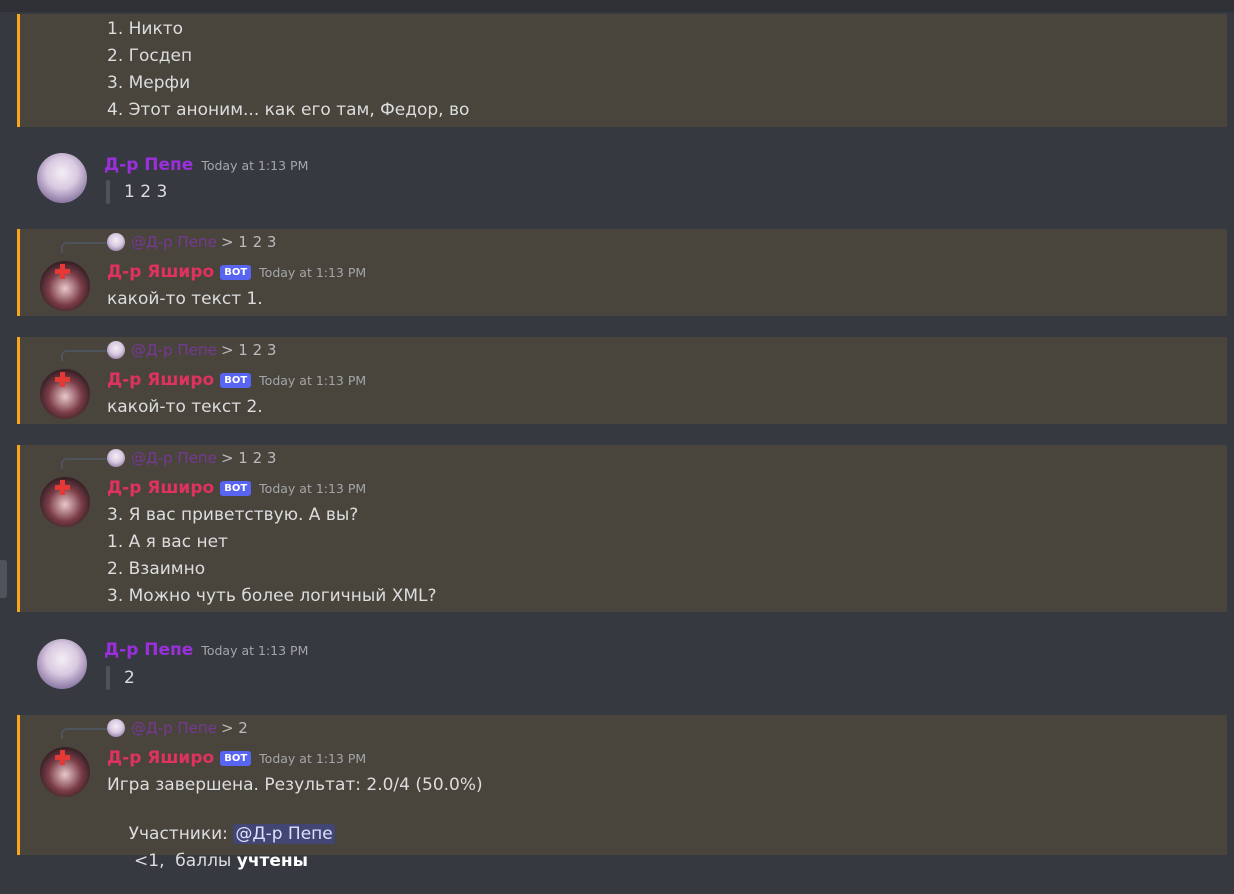 Image resolution: width=1234 pixels, height=894 pixels. I want to click on message-line: 4. Этот аноним... как его там, Федор, во, so click(288, 110).